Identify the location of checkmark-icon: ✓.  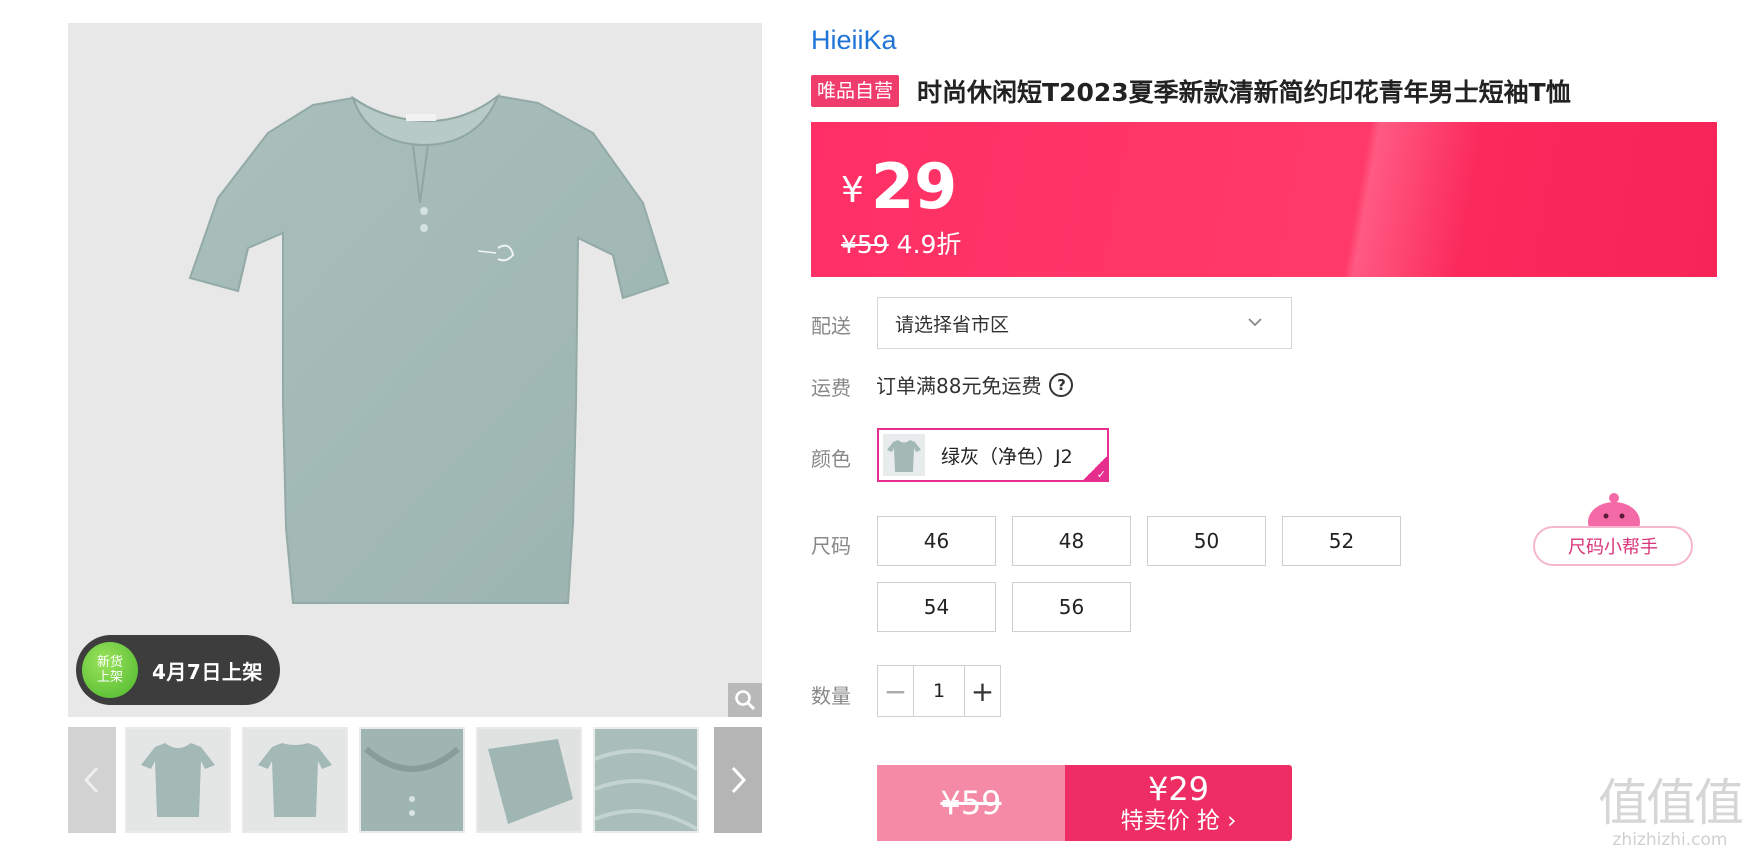
(1101, 474).